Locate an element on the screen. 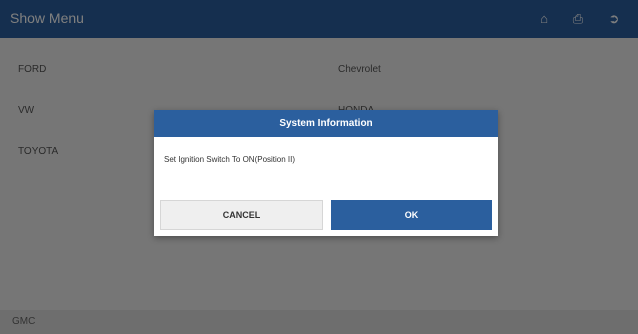  dialog-buttons: CANCEL OK is located at coordinates (326, 215).